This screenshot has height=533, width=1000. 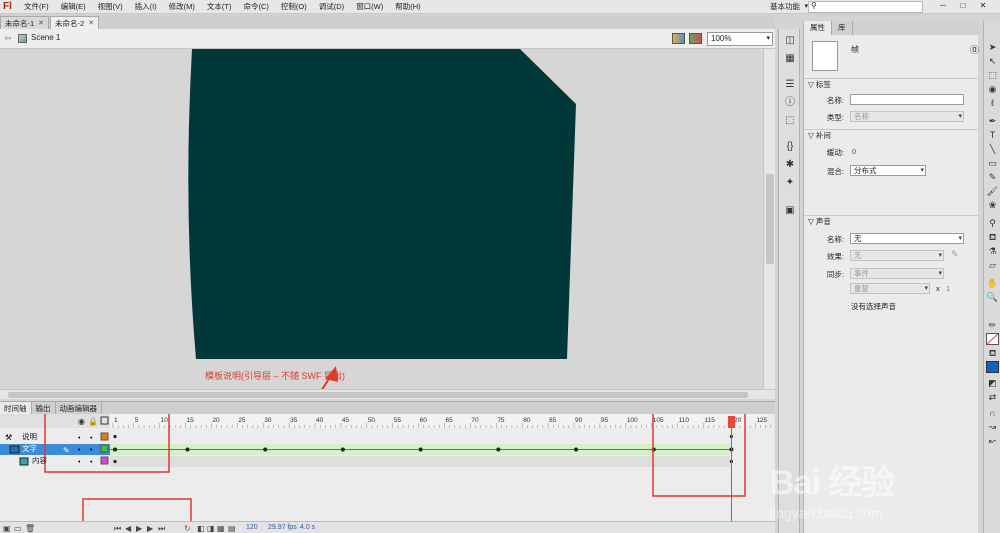 What do you see at coordinates (865, 7) in the screenshot?
I see `search-input: ⚲` at bounding box center [865, 7].